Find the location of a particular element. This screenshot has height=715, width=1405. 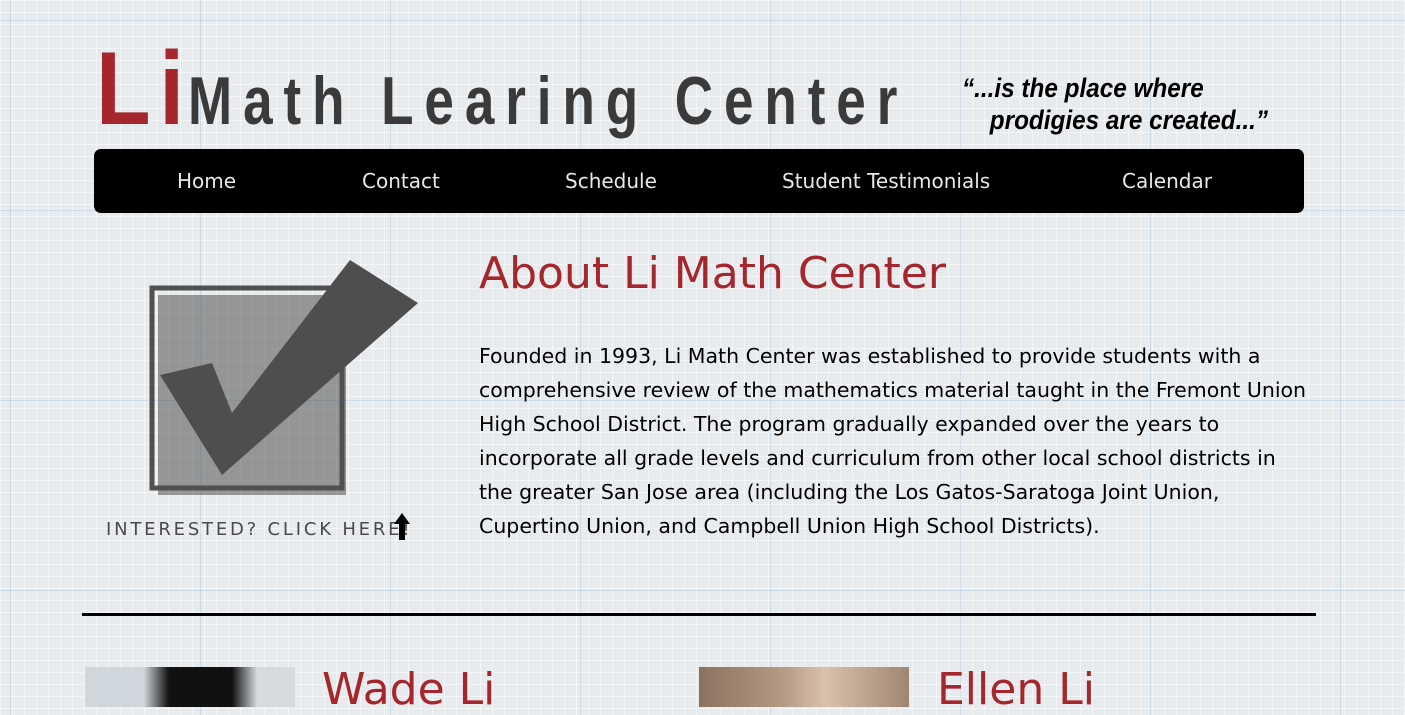

person-name-ellen: Ellen Li is located at coordinates (1016, 689).